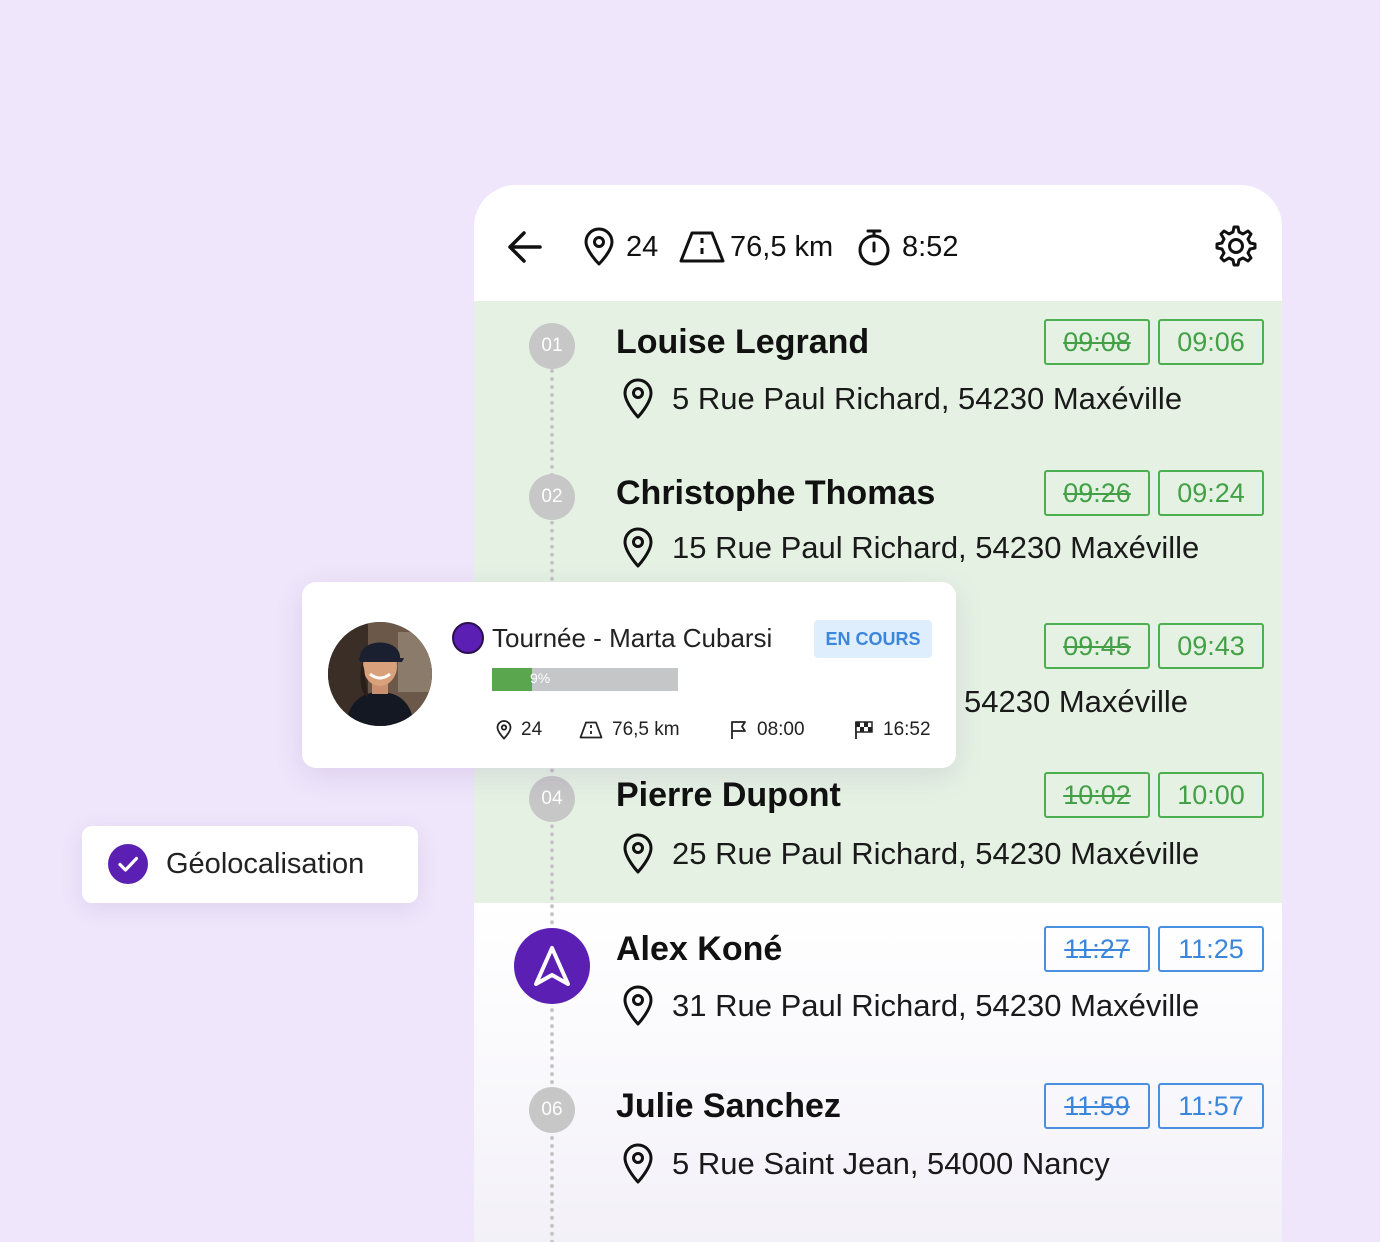 The height and width of the screenshot is (1242, 1380). I want to click on stop-number: 01, so click(552, 346).